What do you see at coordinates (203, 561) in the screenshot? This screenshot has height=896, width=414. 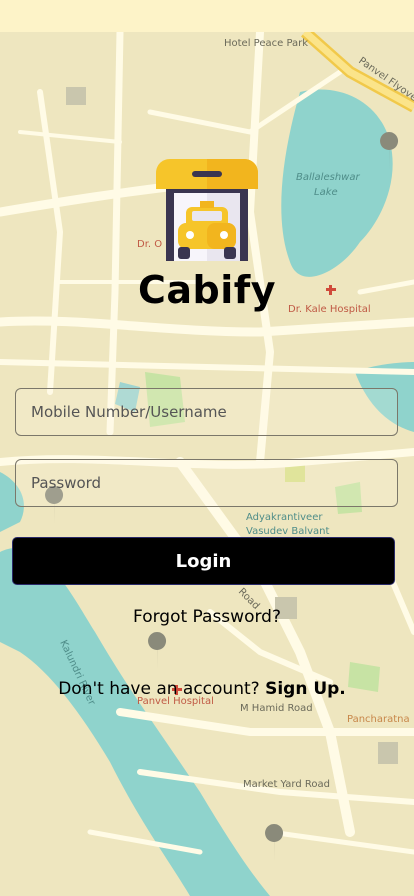 I see `login-button: Login` at bounding box center [203, 561].